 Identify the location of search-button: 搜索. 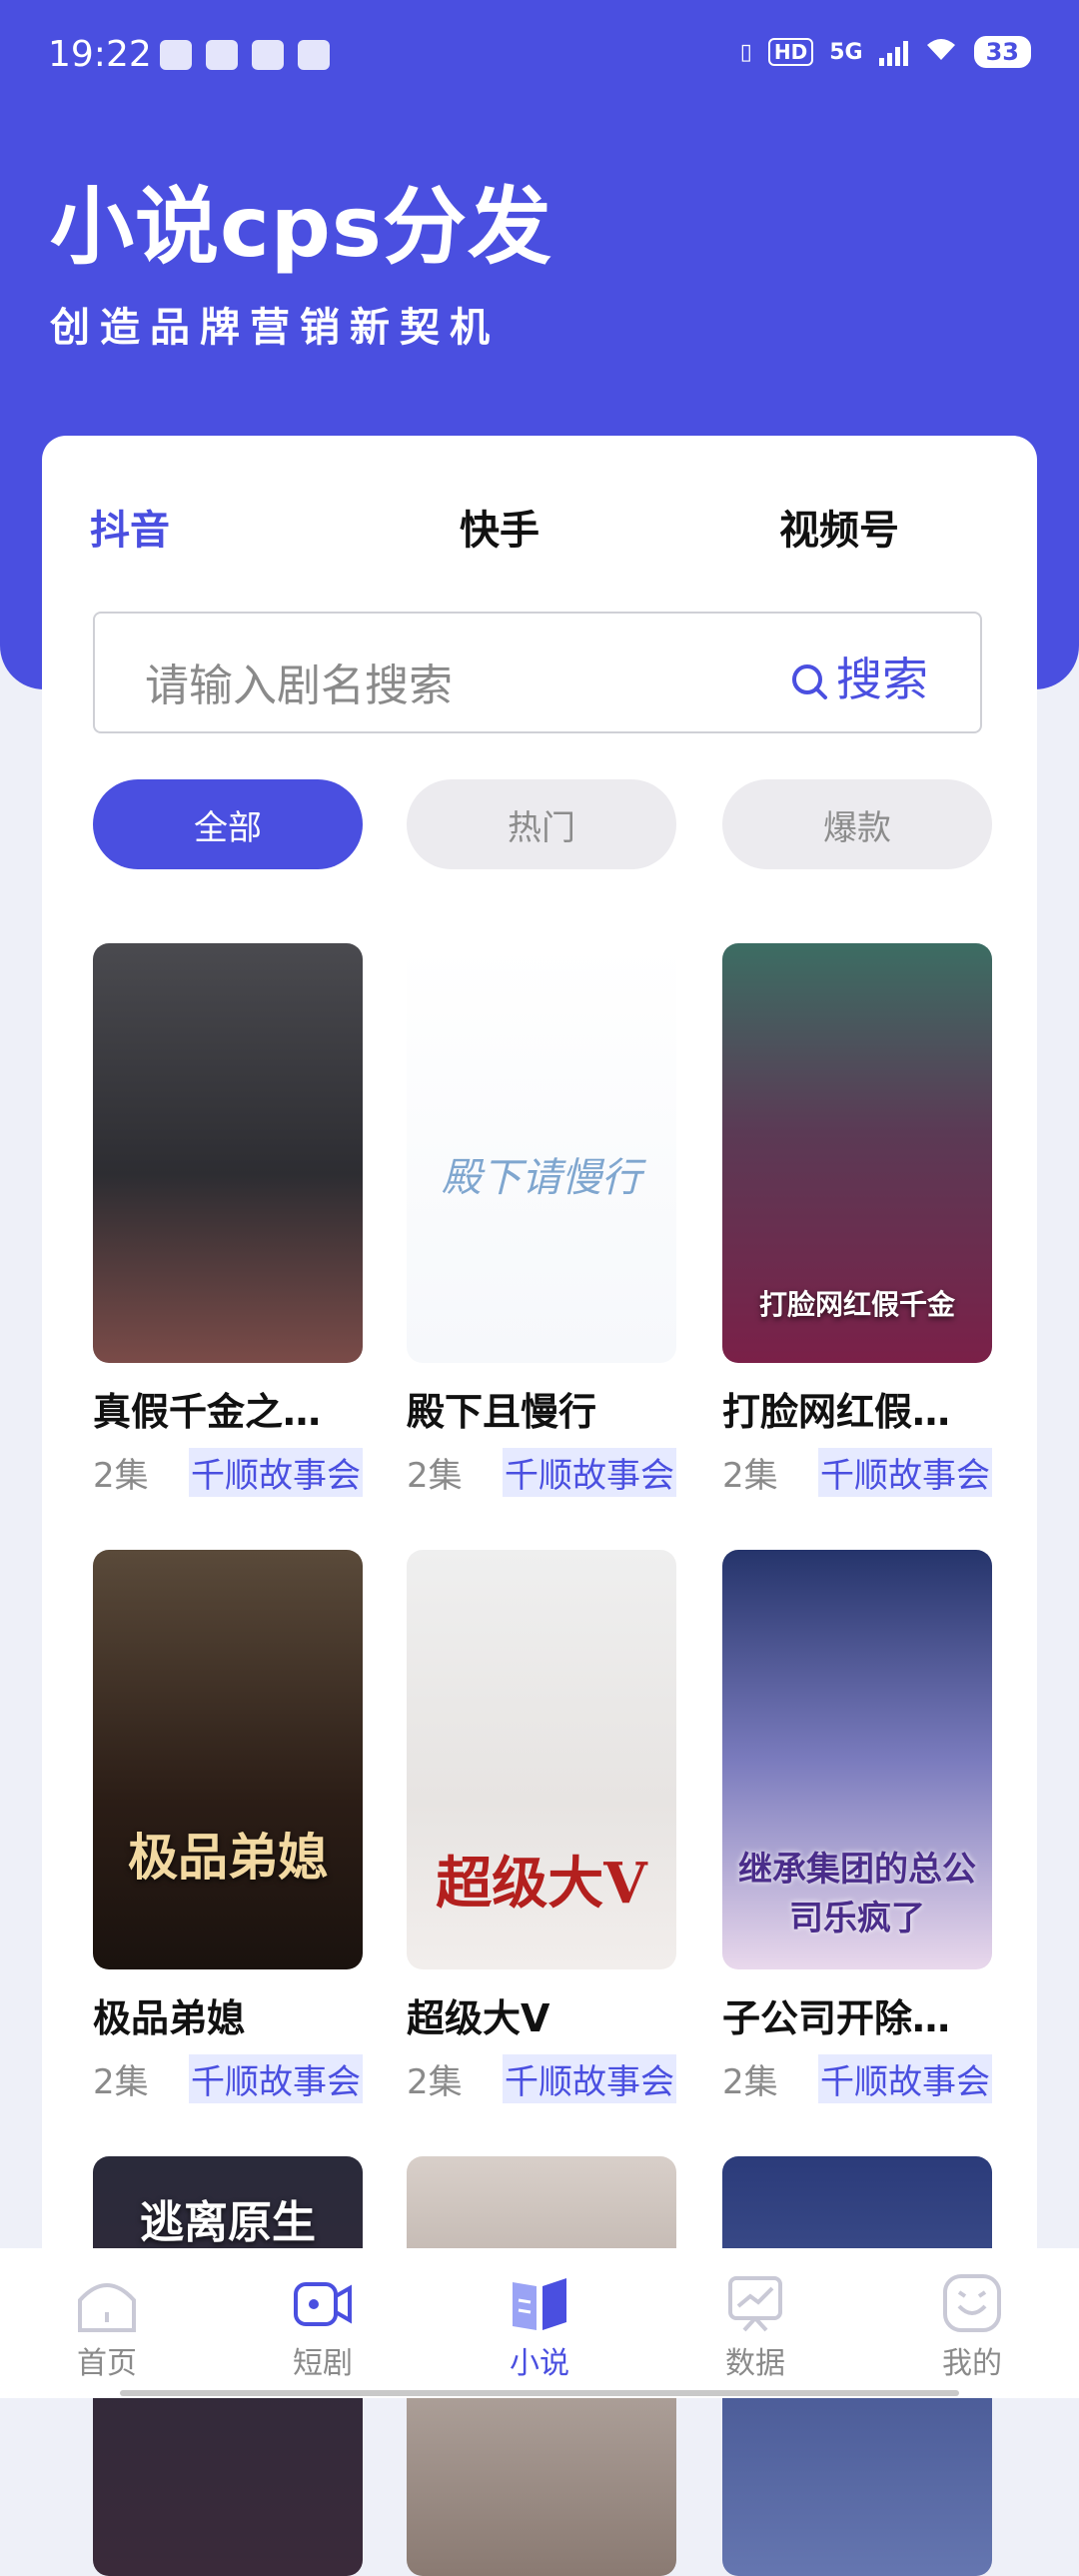
(859, 676).